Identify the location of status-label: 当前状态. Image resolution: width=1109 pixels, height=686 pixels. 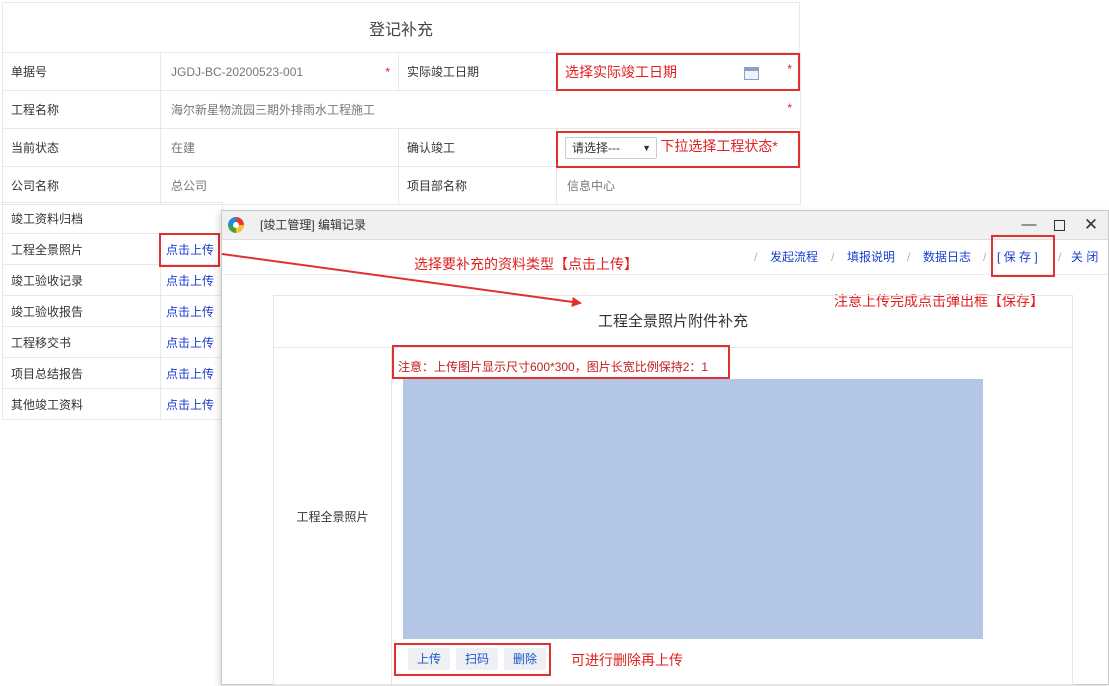
(81, 147).